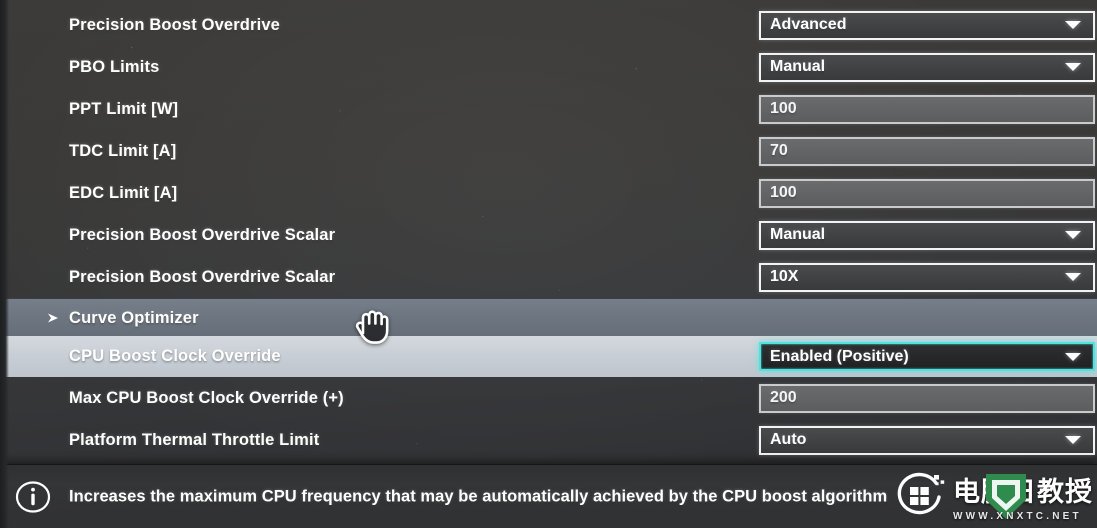 Image resolution: width=1097 pixels, height=528 pixels. I want to click on setting-text-input: 200, so click(927, 398).